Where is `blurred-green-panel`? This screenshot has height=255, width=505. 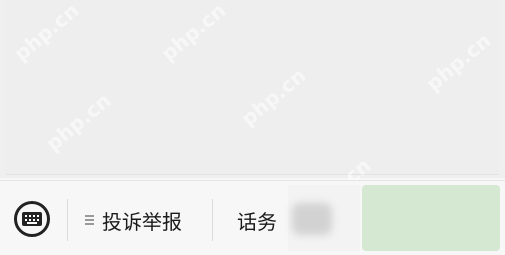
blurred-green-panel is located at coordinates (431, 218).